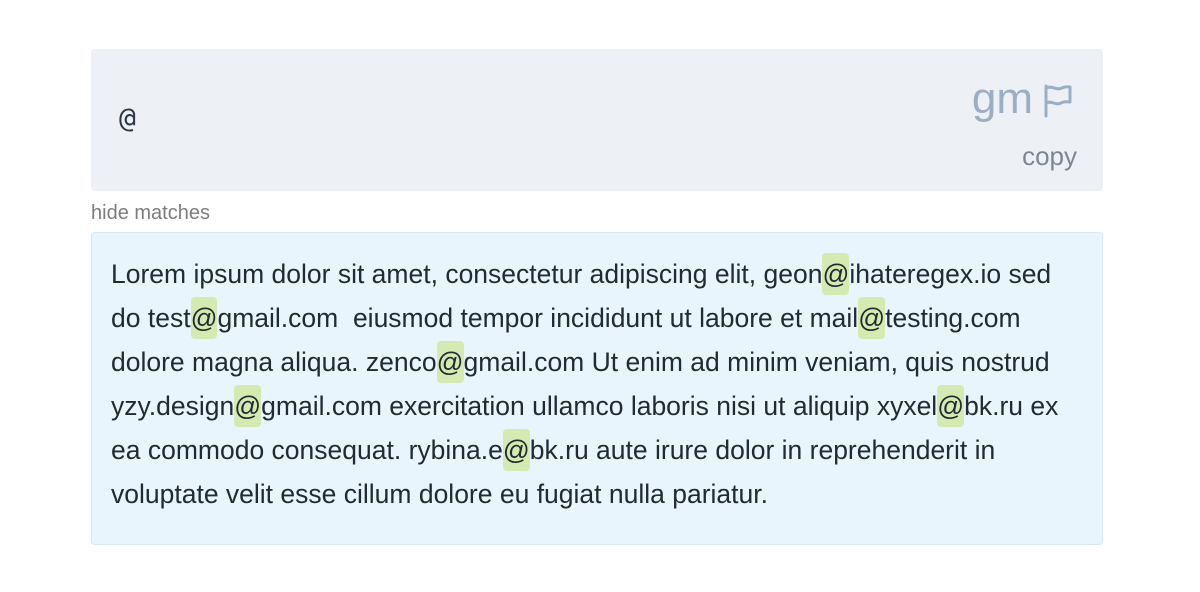 The image size is (1200, 592). Describe the element at coordinates (519, 117) in the screenshot. I see `regex-input` at that location.